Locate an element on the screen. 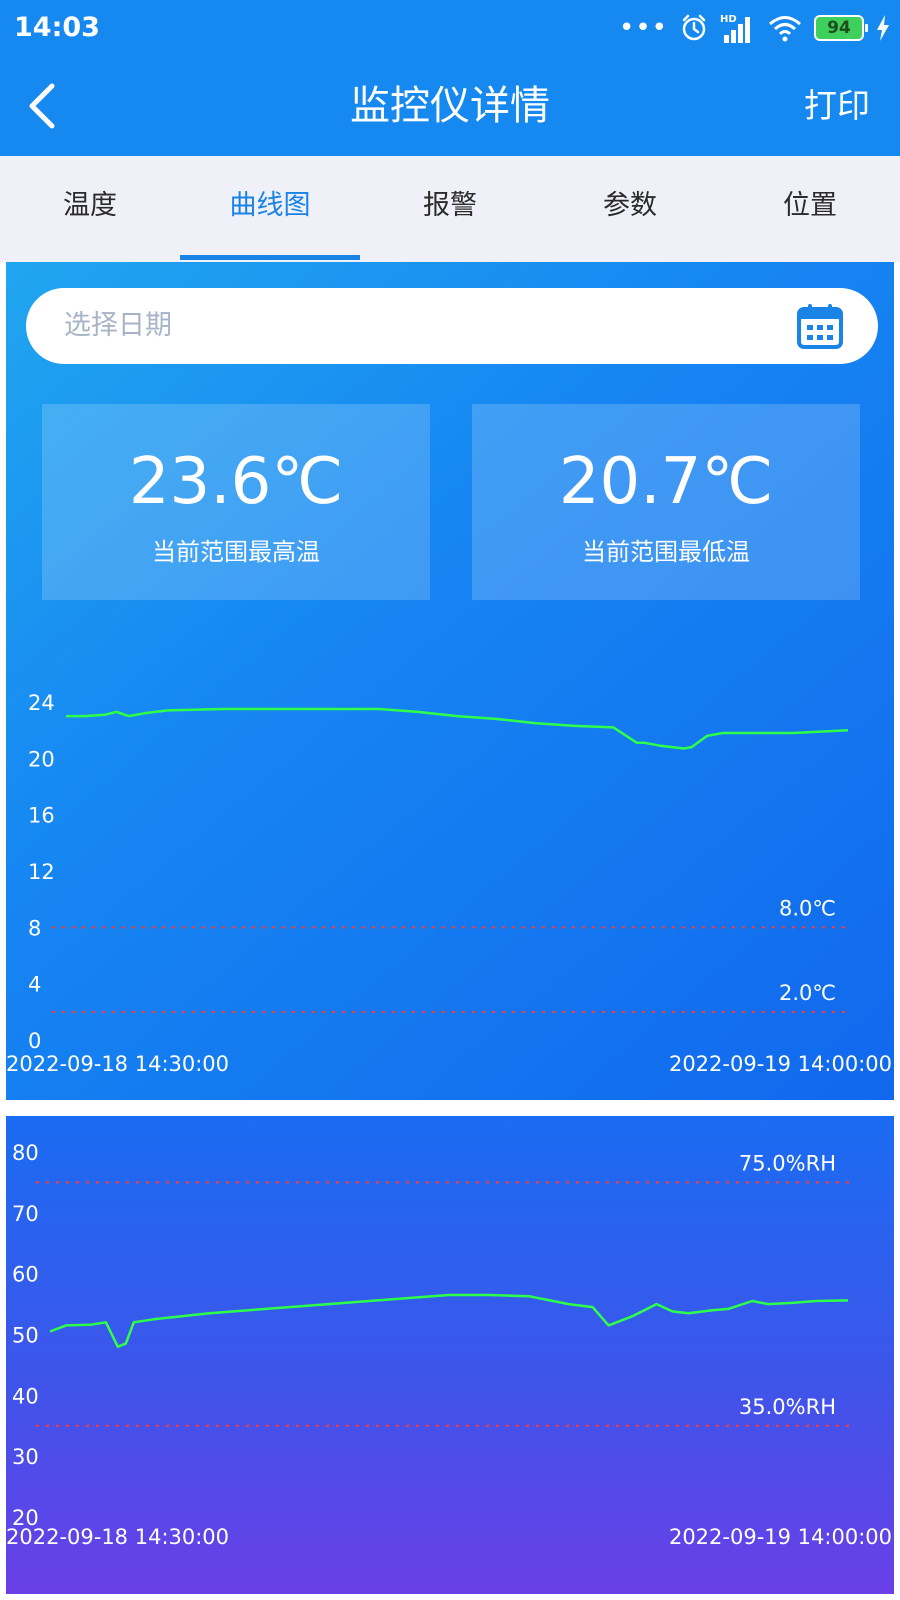 Image resolution: width=900 pixels, height=1600 pixels. status-time: 14:03 is located at coordinates (57, 27).